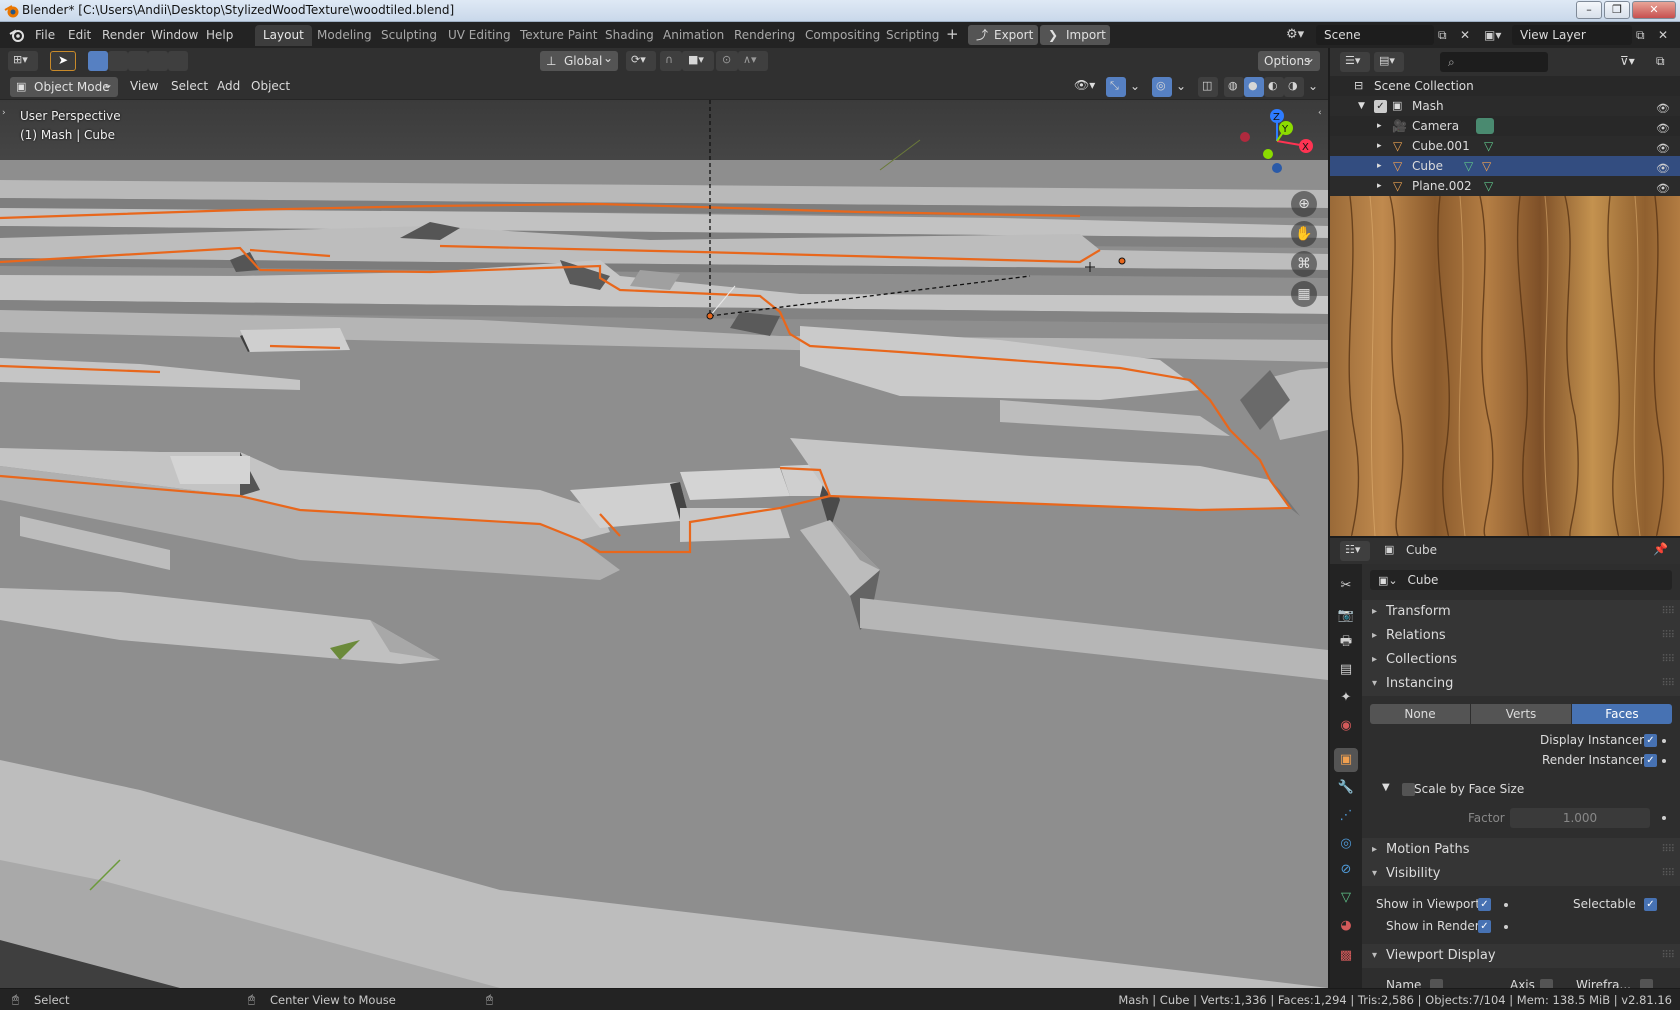  What do you see at coordinates (23, 61) in the screenshot?
I see `editor-type-button: ⊞▾` at bounding box center [23, 61].